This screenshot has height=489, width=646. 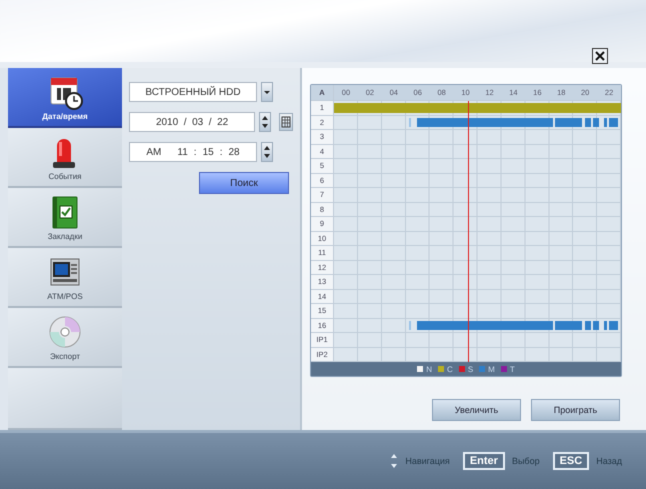 I want to click on hint-label: Выбор, so click(x=526, y=461).